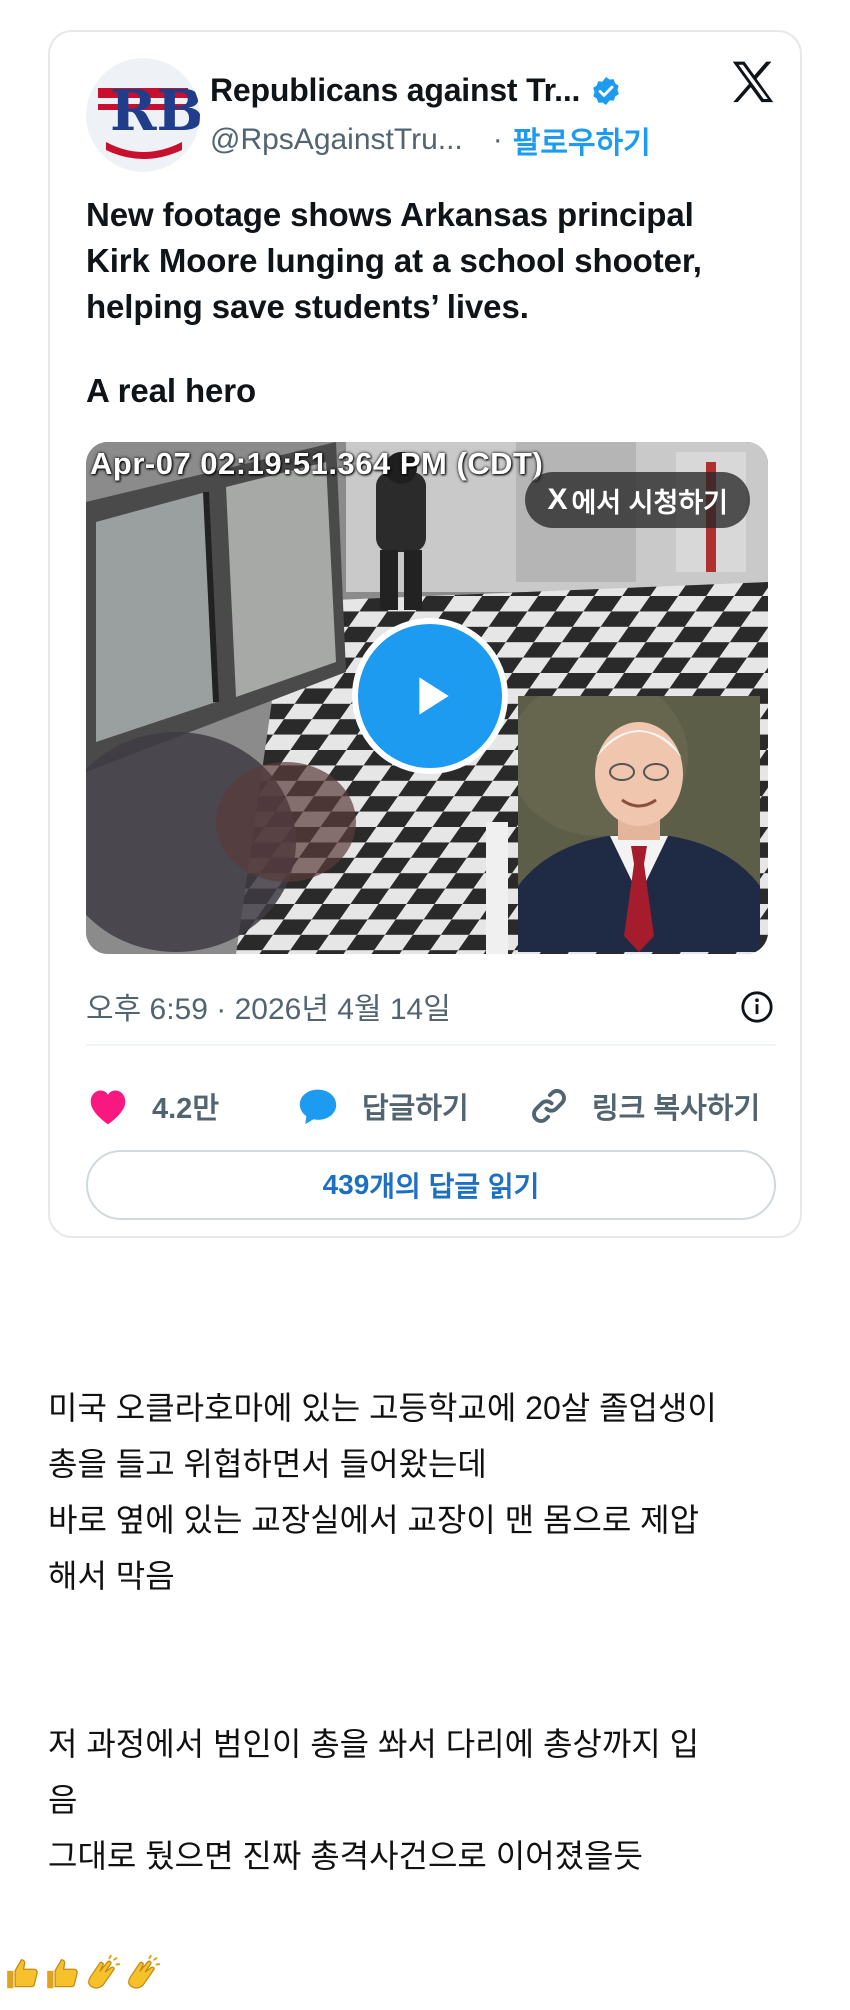  What do you see at coordinates (606, 90) in the screenshot?
I see `verified-badge-icon` at bounding box center [606, 90].